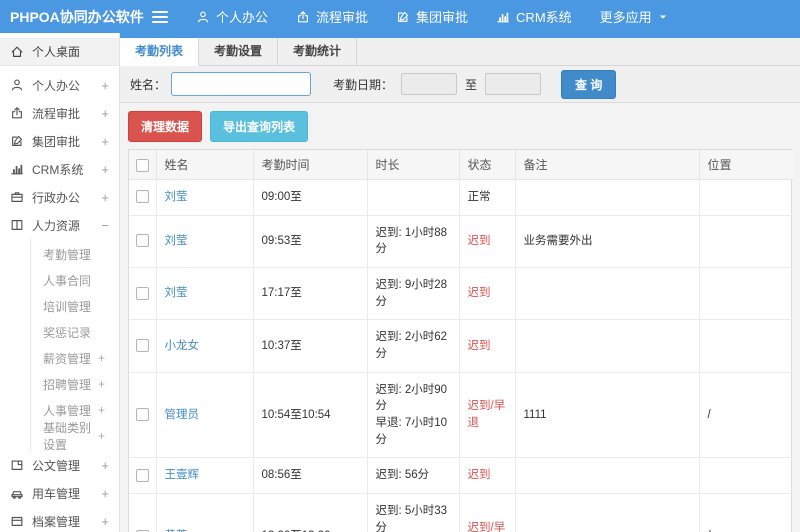  What do you see at coordinates (413, 476) in the screenshot?
I see `duration: 迟到: 56分` at bounding box center [413, 476].